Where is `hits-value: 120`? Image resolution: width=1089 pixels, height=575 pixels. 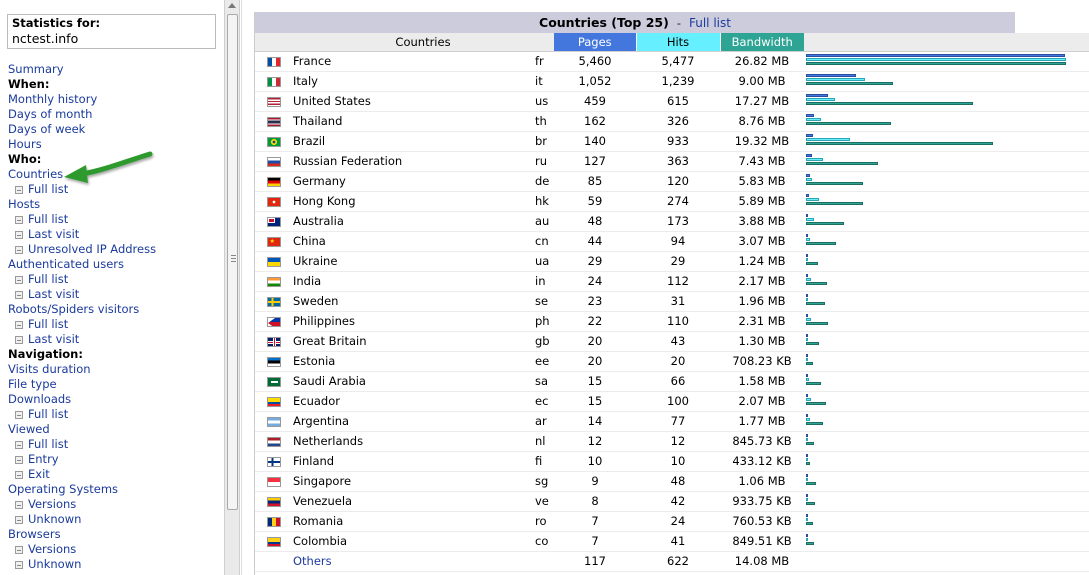
hits-value: 120 is located at coordinates (678, 181).